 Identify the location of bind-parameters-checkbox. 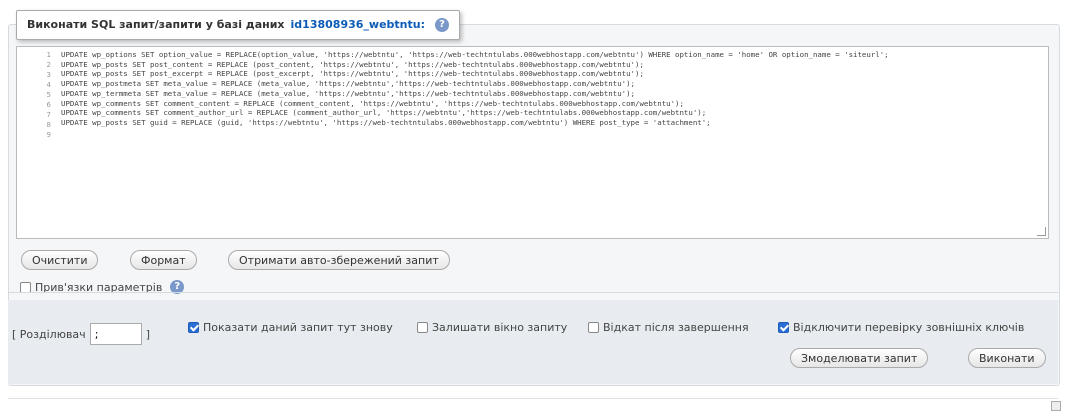
(25, 287).